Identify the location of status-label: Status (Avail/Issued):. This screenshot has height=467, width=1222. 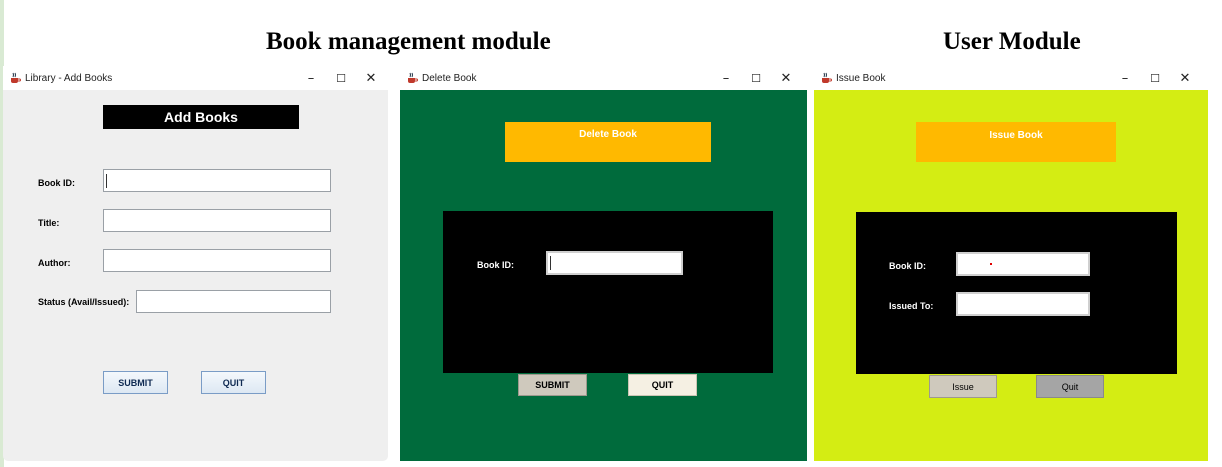
(84, 302).